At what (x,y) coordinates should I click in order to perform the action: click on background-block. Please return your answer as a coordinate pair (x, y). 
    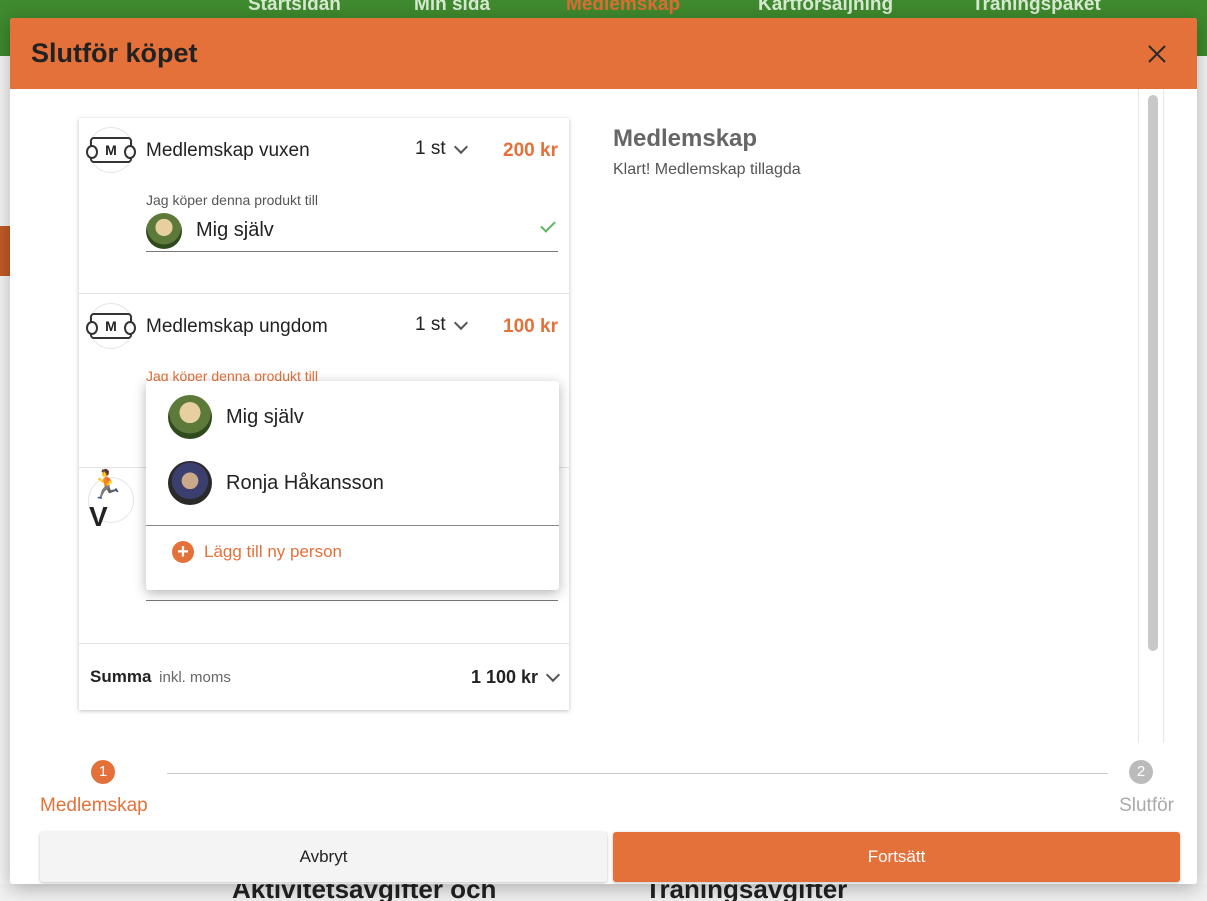
    Looking at the image, I should click on (5, 251).